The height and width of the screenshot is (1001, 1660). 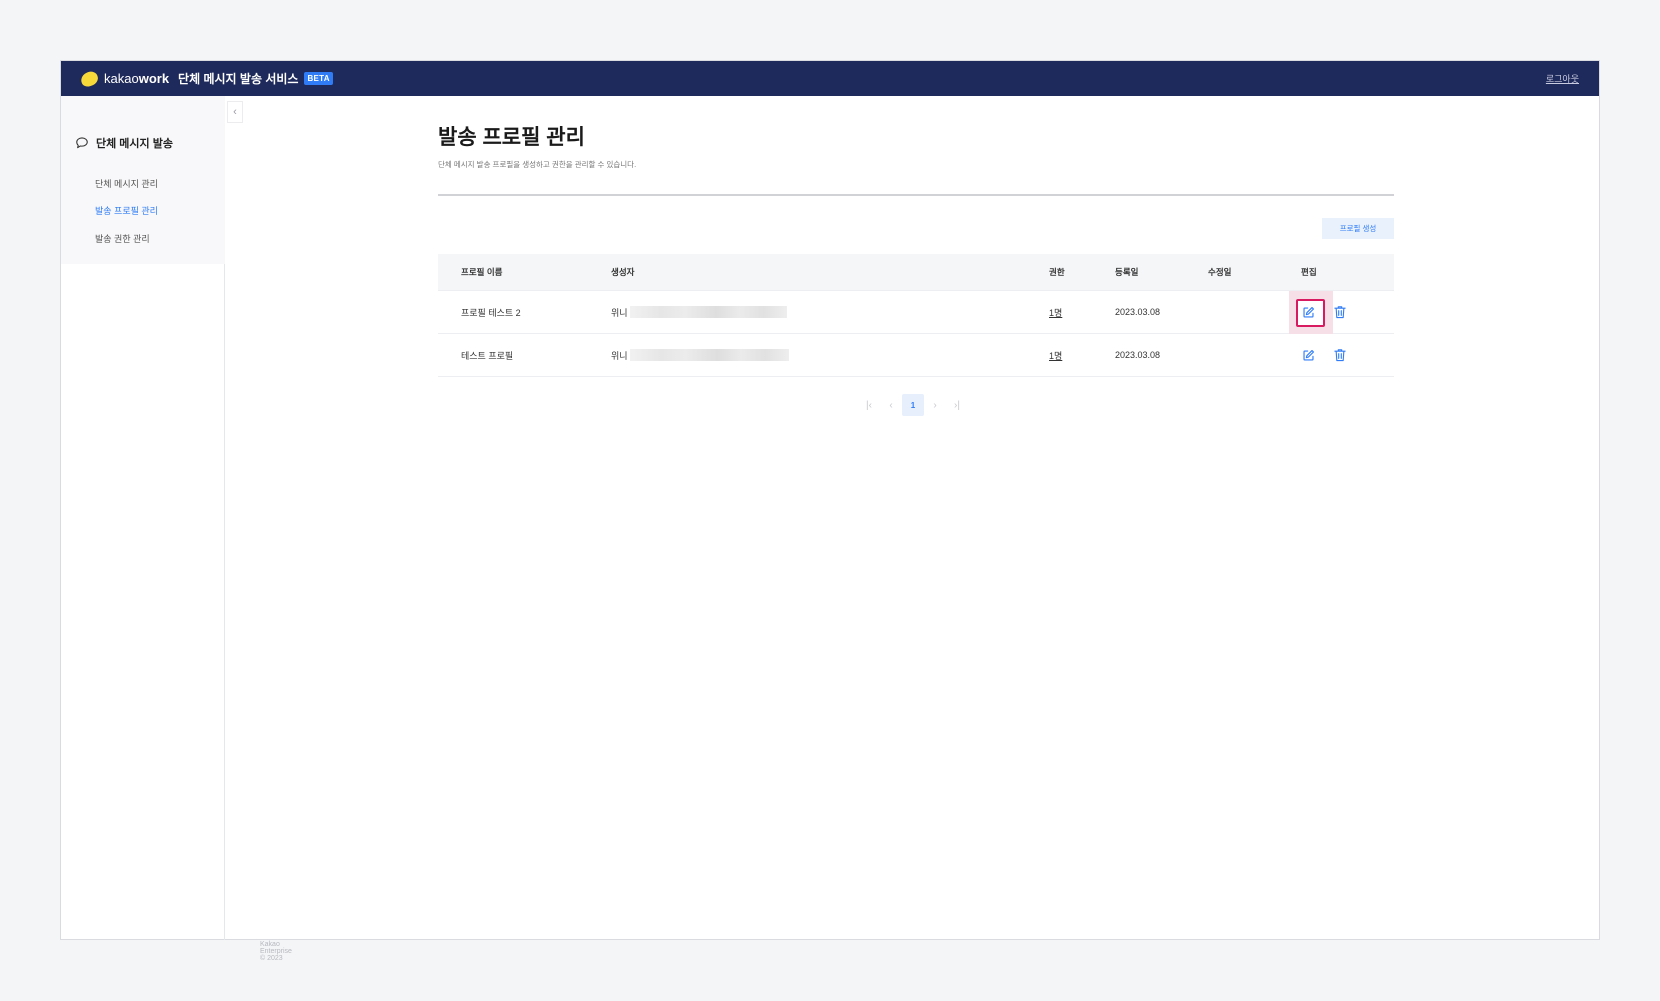 What do you see at coordinates (134, 144) in the screenshot?
I see `sidebar-group-label: 단체 메시지 발송` at bounding box center [134, 144].